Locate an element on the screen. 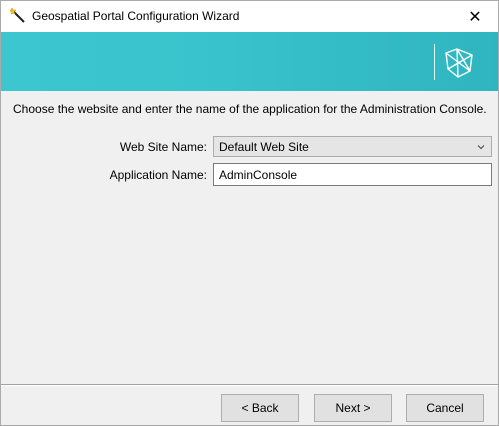 The image size is (499, 426). header-banner is located at coordinates (249, 61).